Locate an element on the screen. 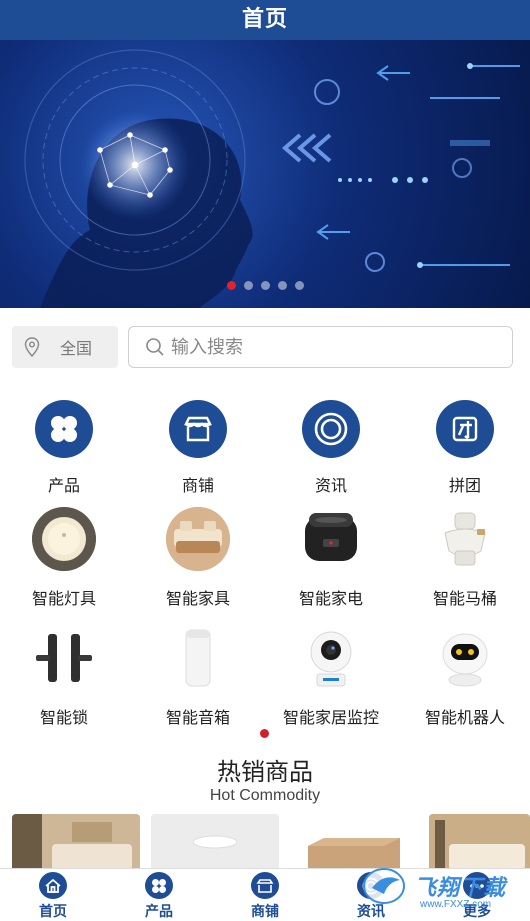 This screenshot has width=530, height=921. nav-item-label: 拼团 is located at coordinates (464, 485).